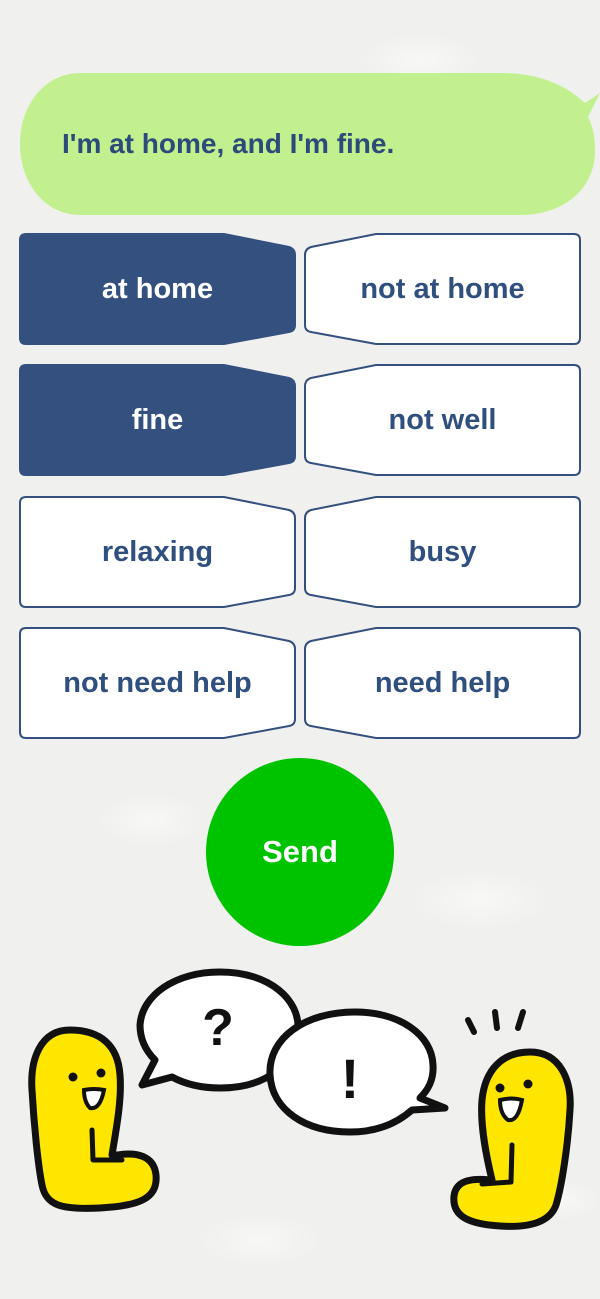 The height and width of the screenshot is (1299, 600). Describe the element at coordinates (94, 1119) in the screenshot. I see `left-character-icon` at that location.